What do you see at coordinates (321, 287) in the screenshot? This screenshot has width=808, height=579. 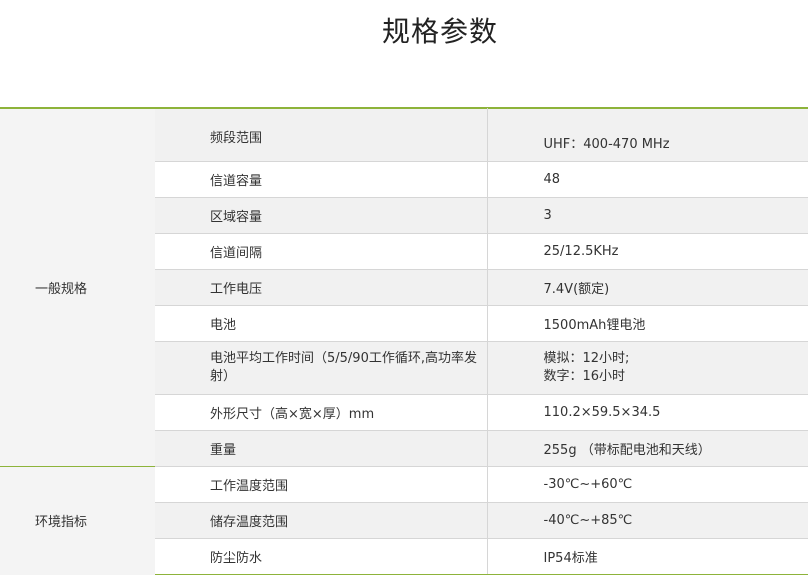 I see `spec-name: 工作电压` at bounding box center [321, 287].